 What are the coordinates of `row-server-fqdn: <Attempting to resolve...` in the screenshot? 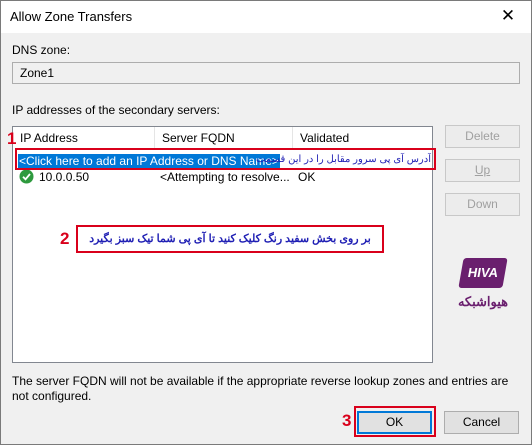 It's located at (225, 177).